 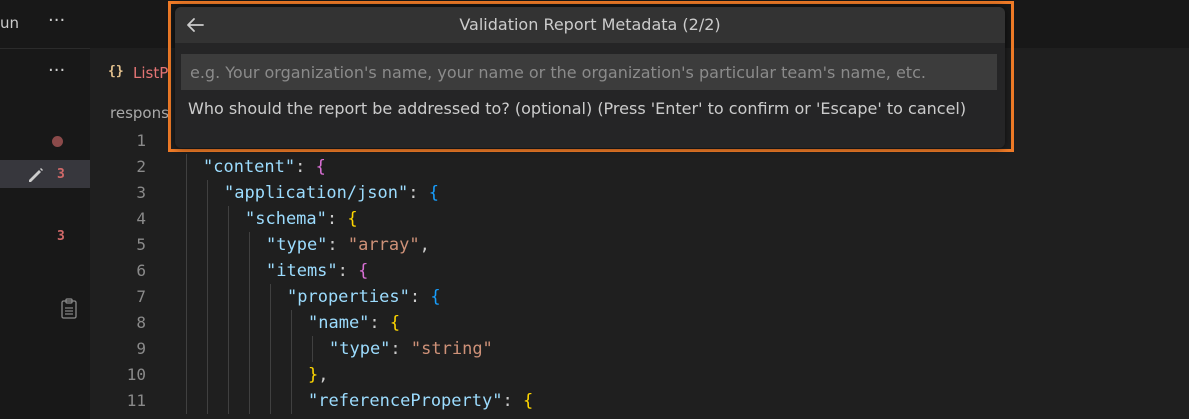 I want to click on code-line: 7 "properties": {, so click(x=639, y=297).